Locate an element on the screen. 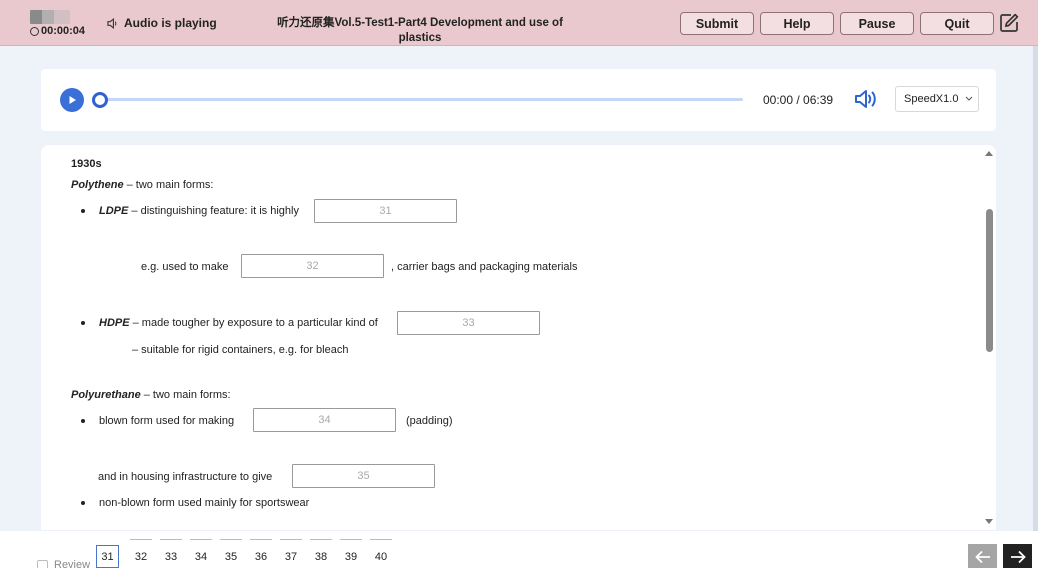 The width and height of the screenshot is (1038, 568). volume-icon is located at coordinates (866, 99).